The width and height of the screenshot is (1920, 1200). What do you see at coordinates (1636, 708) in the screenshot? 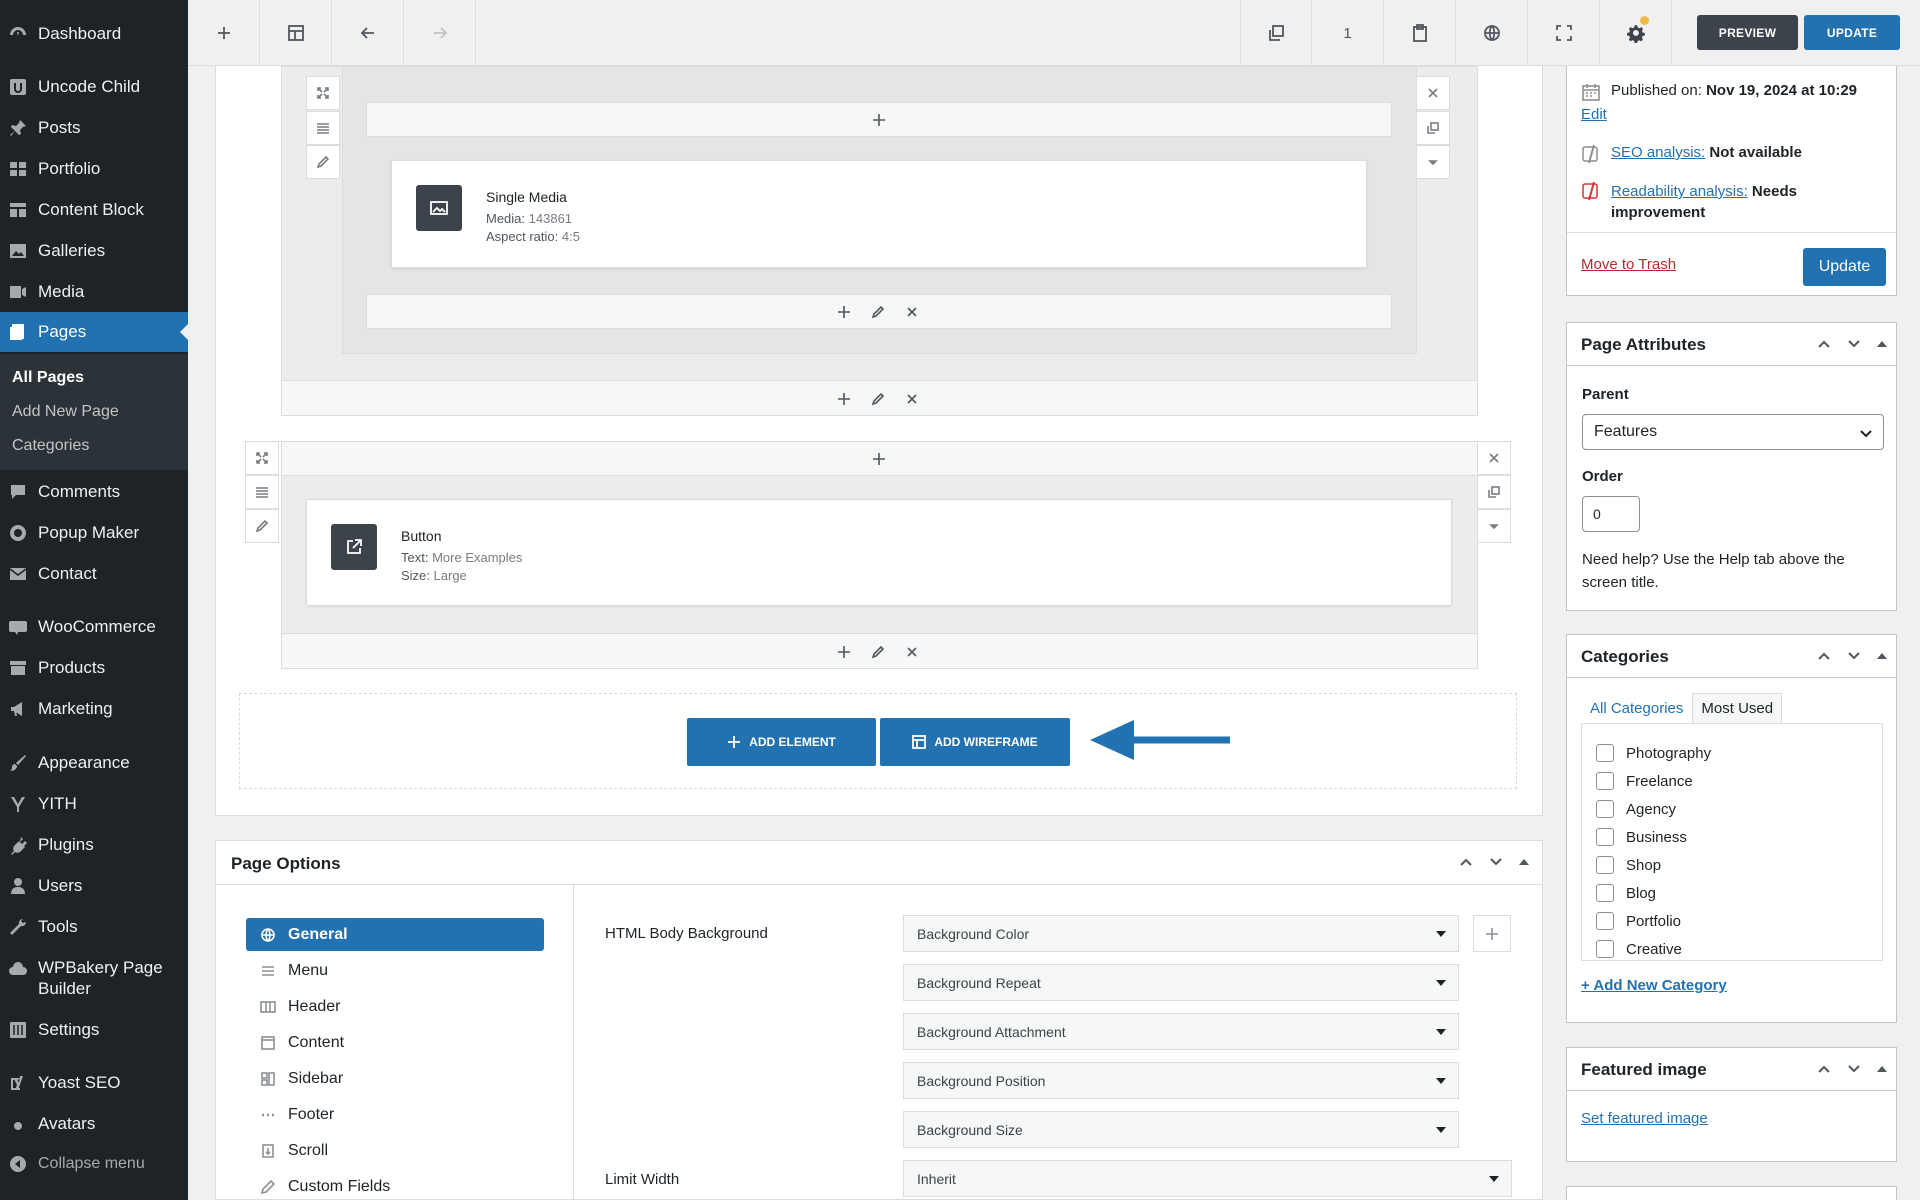
I see `tab-all-categories: All Categories` at bounding box center [1636, 708].